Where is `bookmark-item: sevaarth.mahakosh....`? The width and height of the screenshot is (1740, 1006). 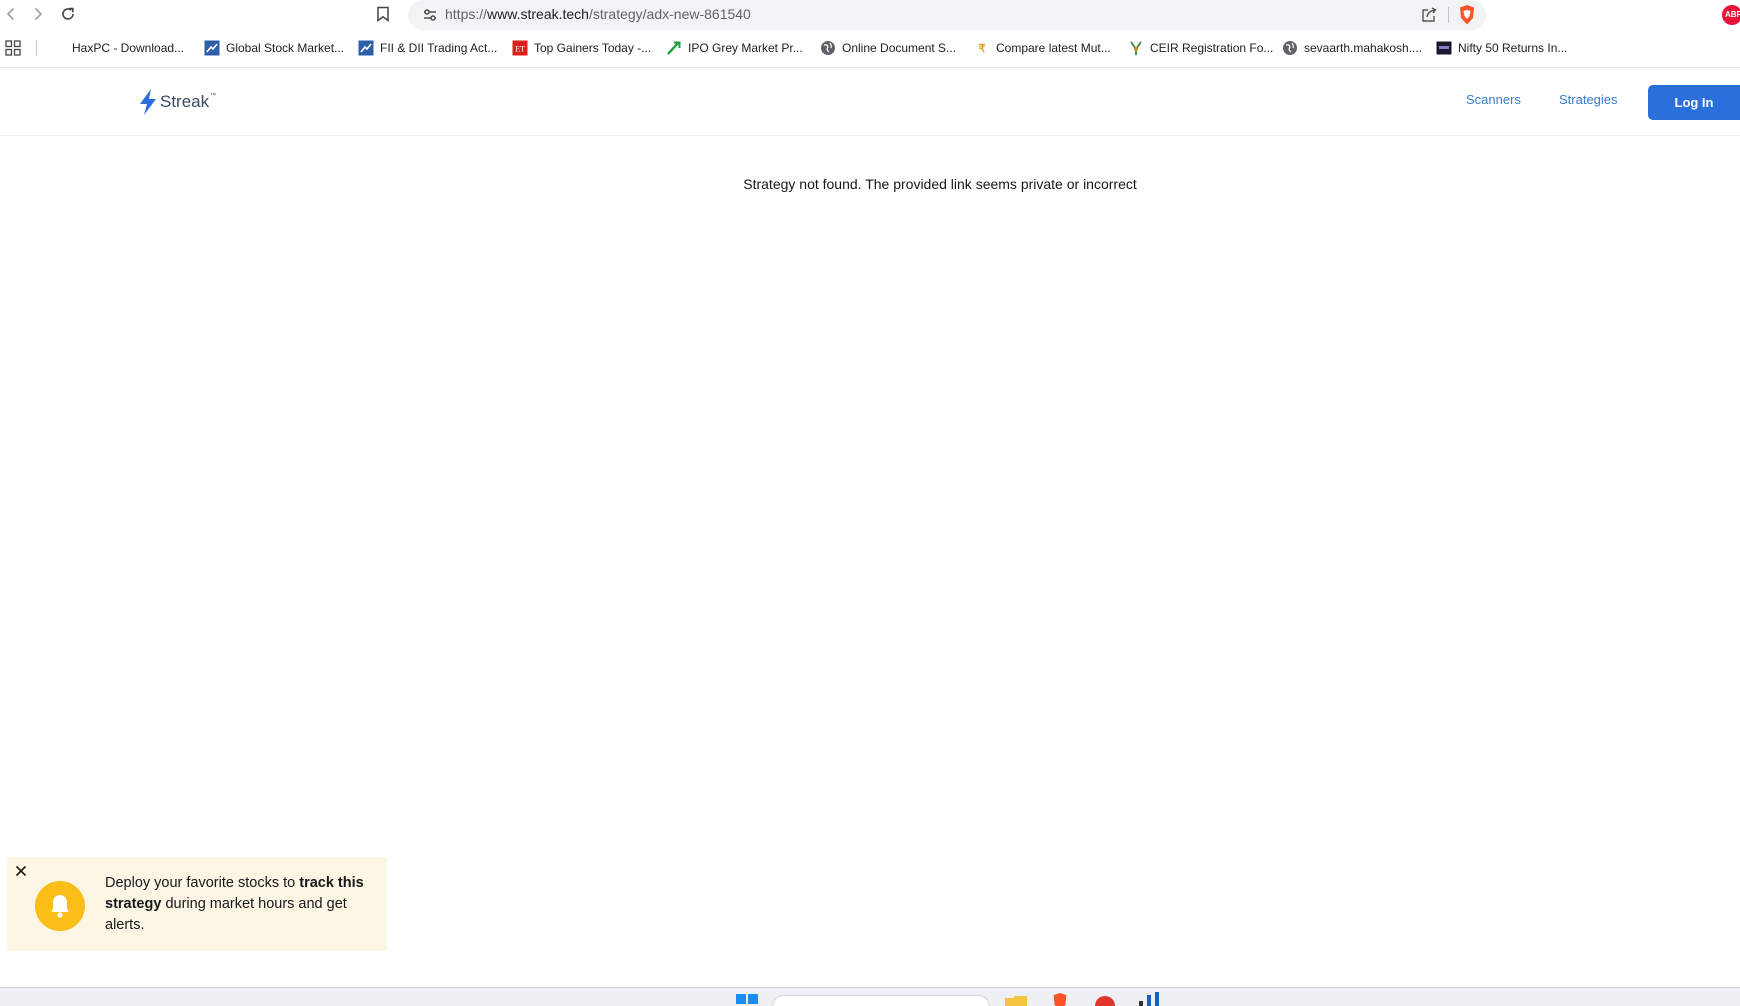 bookmark-item: sevaarth.mahakosh.... is located at coordinates (1352, 48).